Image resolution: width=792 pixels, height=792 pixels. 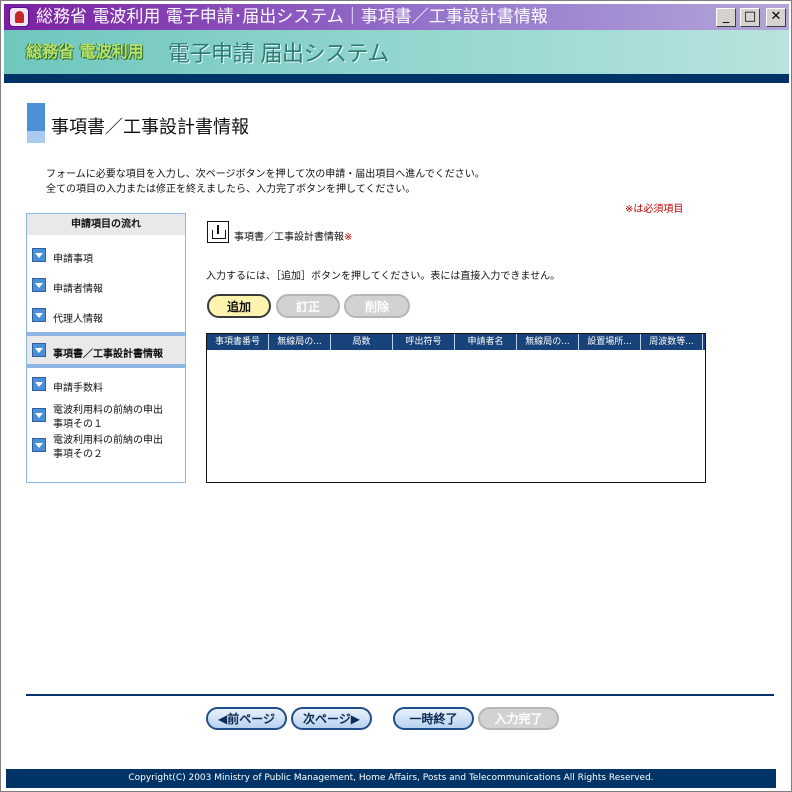 I want to click on column-header: 事項書番号, so click(x=238, y=342).